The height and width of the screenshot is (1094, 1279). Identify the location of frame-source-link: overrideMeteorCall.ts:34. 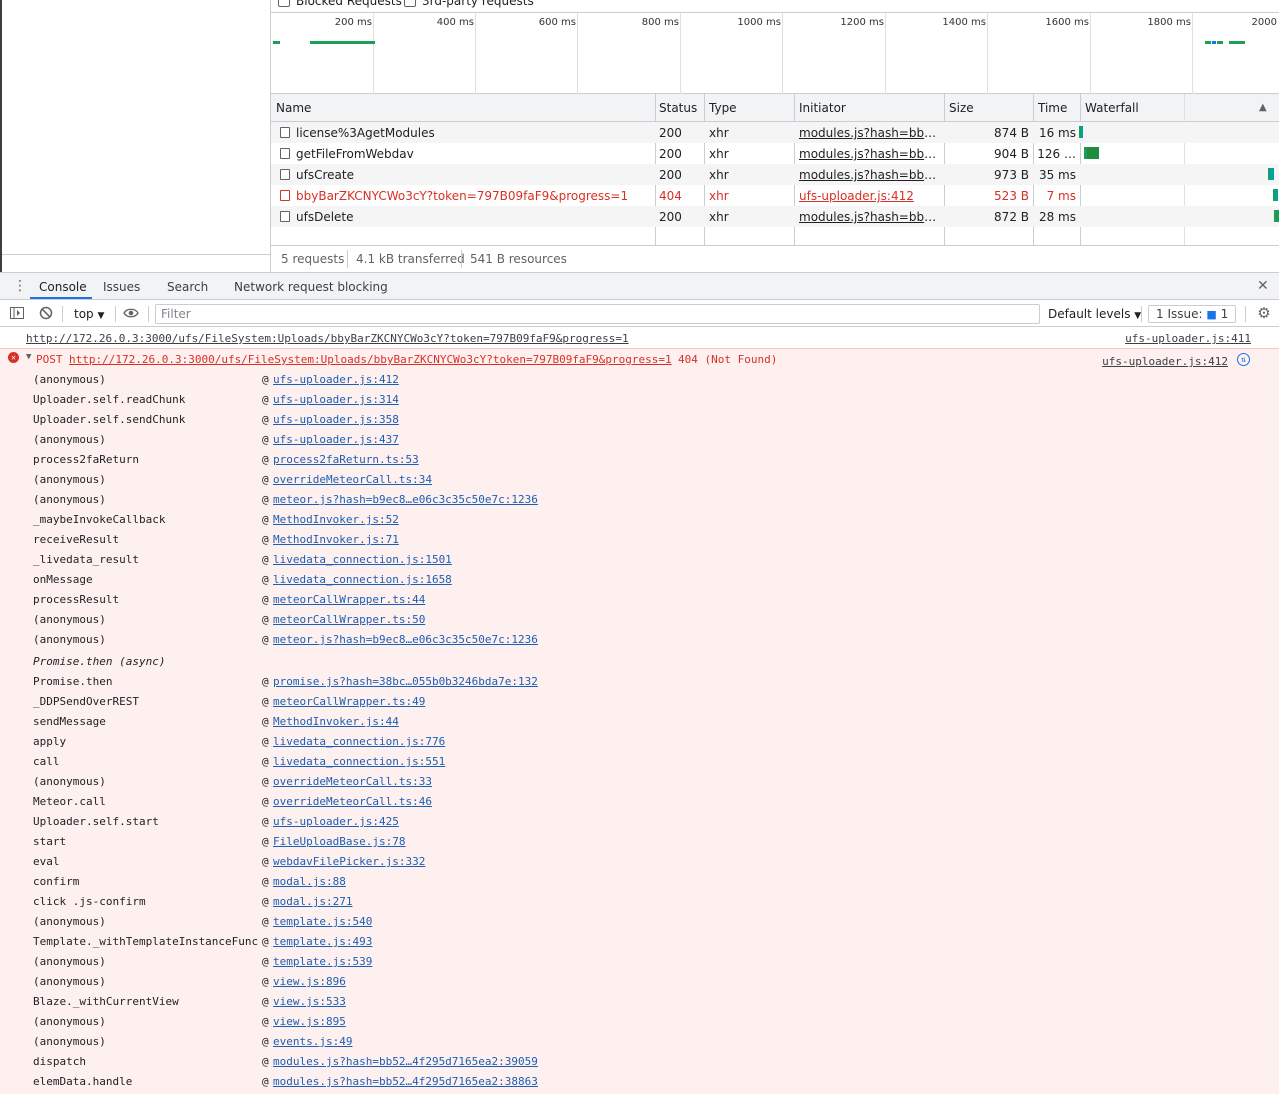
(352, 479).